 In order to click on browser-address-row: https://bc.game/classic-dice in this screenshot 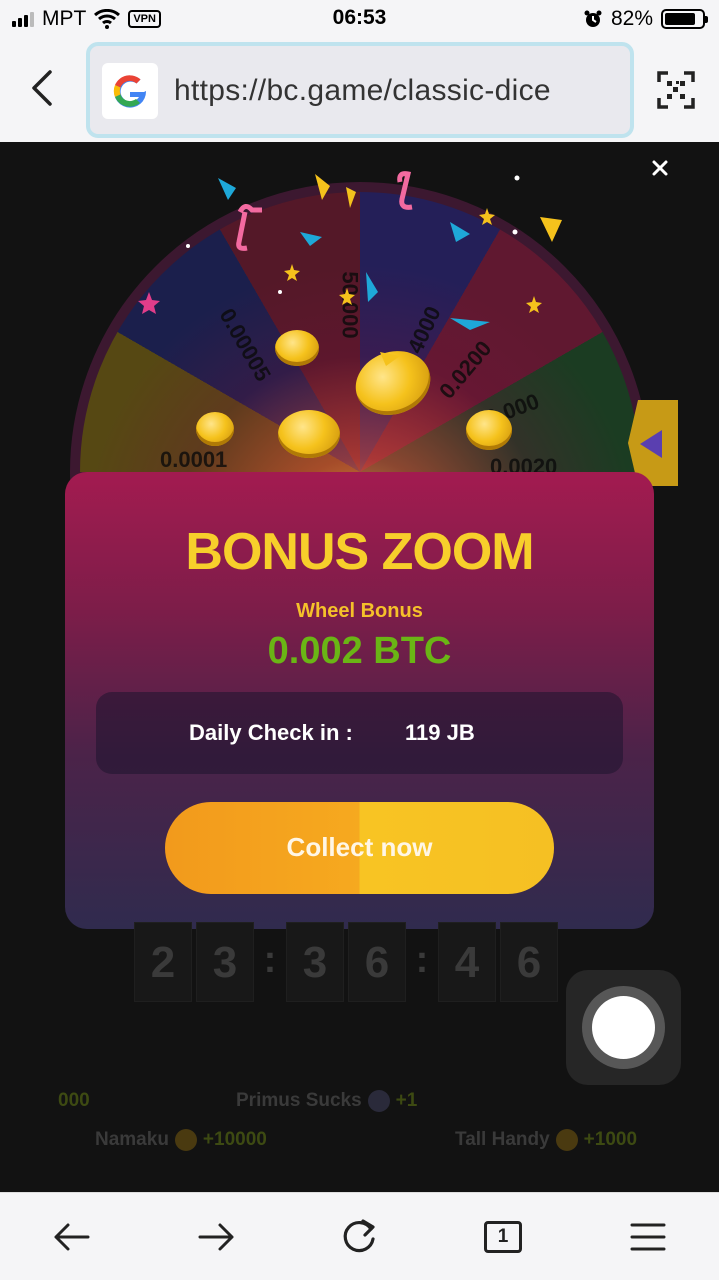, I will do `click(359, 91)`.